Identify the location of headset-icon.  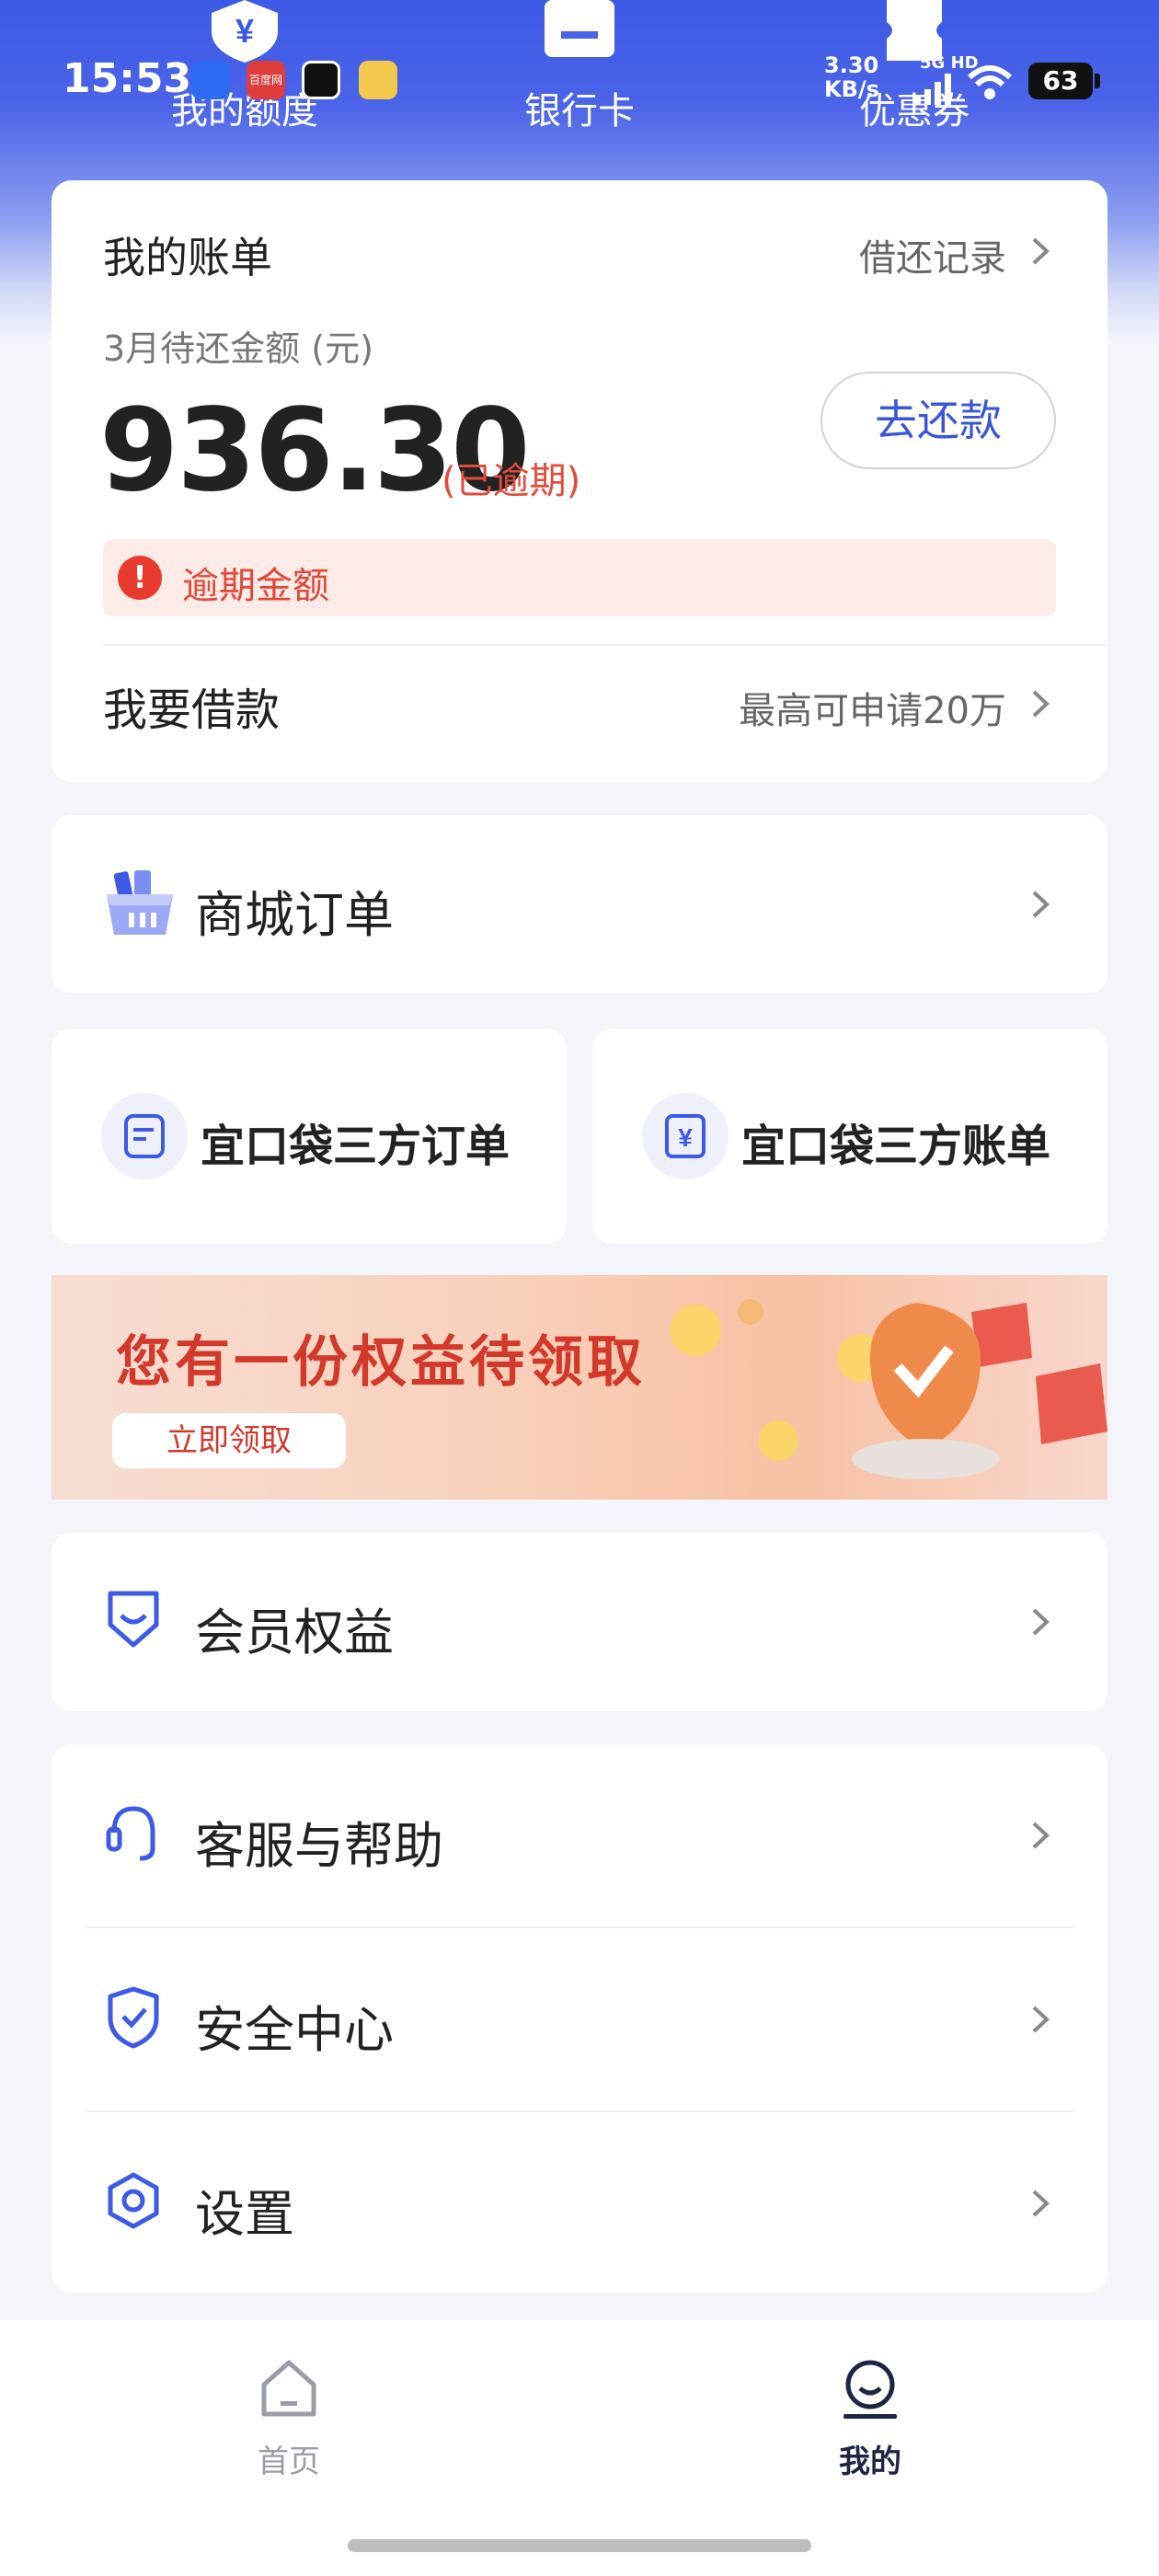
(130, 1833).